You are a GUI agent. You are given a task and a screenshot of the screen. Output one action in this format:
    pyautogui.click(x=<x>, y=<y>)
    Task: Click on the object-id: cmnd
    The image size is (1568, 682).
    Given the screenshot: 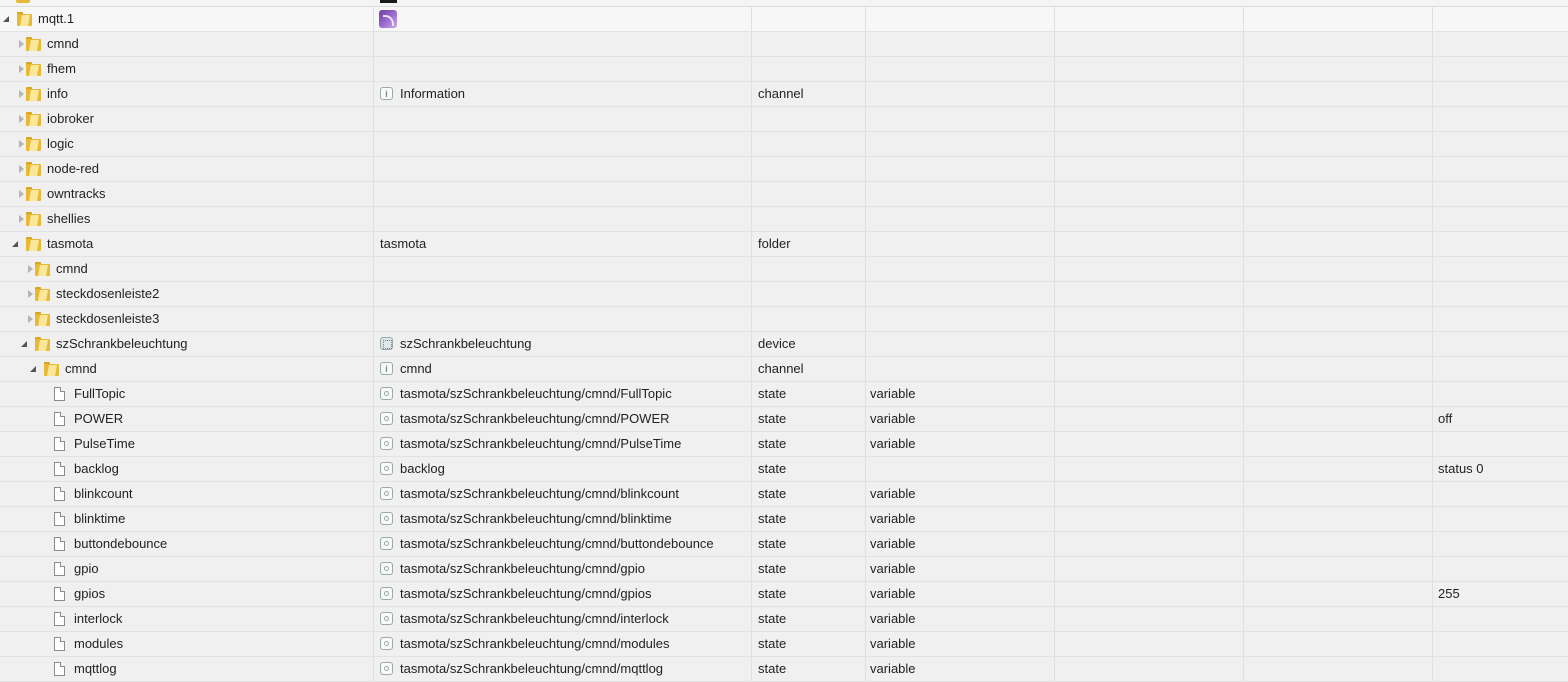 What is the action you would take?
    pyautogui.click(x=63, y=43)
    